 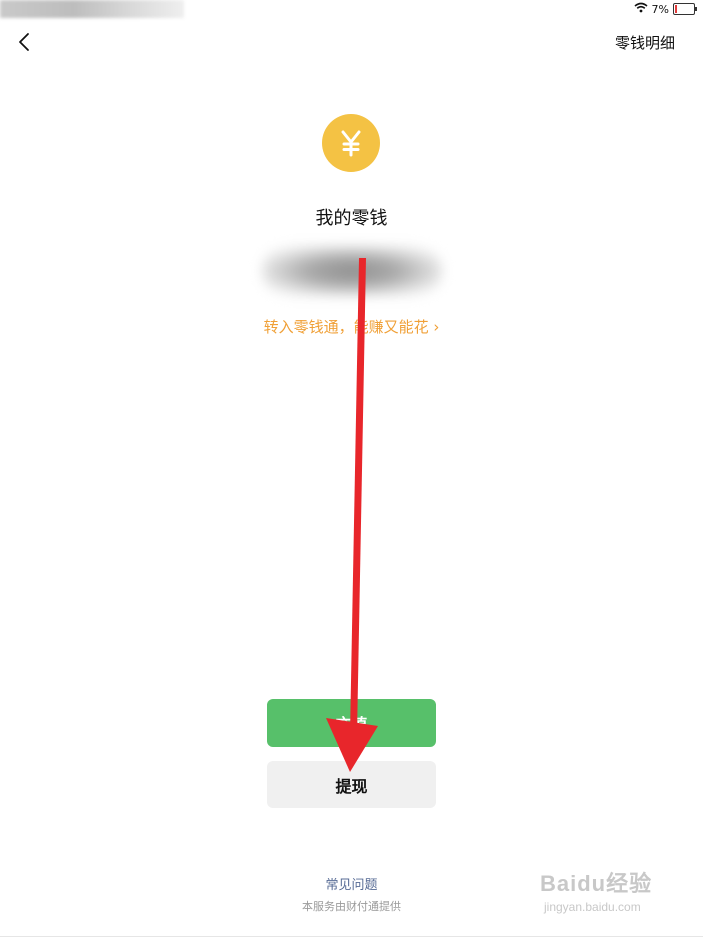 What do you see at coordinates (351, 936) in the screenshot?
I see `bottom-divider` at bounding box center [351, 936].